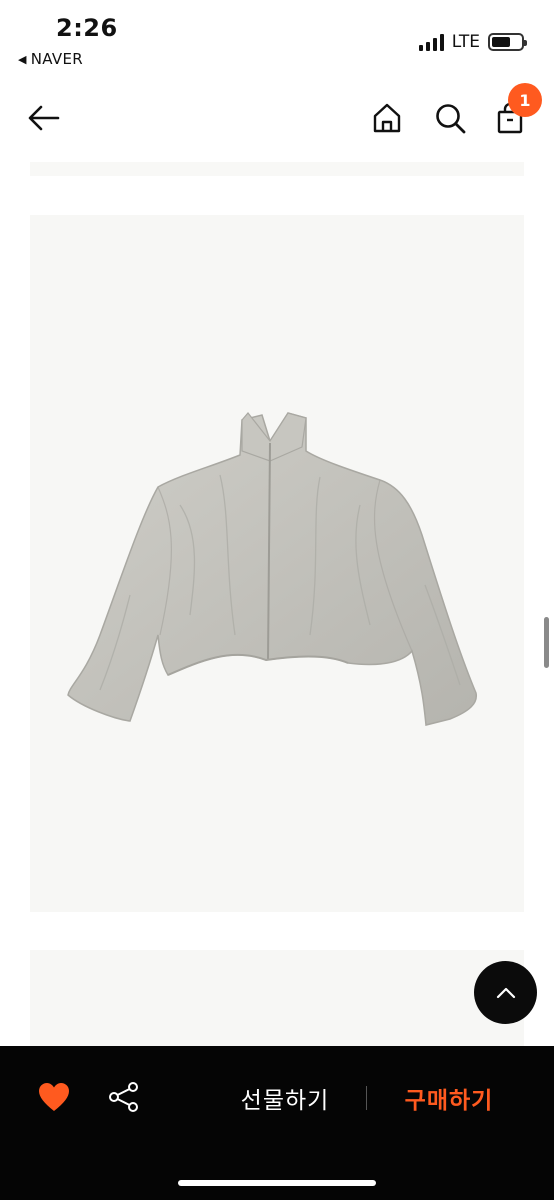  I want to click on heart-icon, so click(54, 1097).